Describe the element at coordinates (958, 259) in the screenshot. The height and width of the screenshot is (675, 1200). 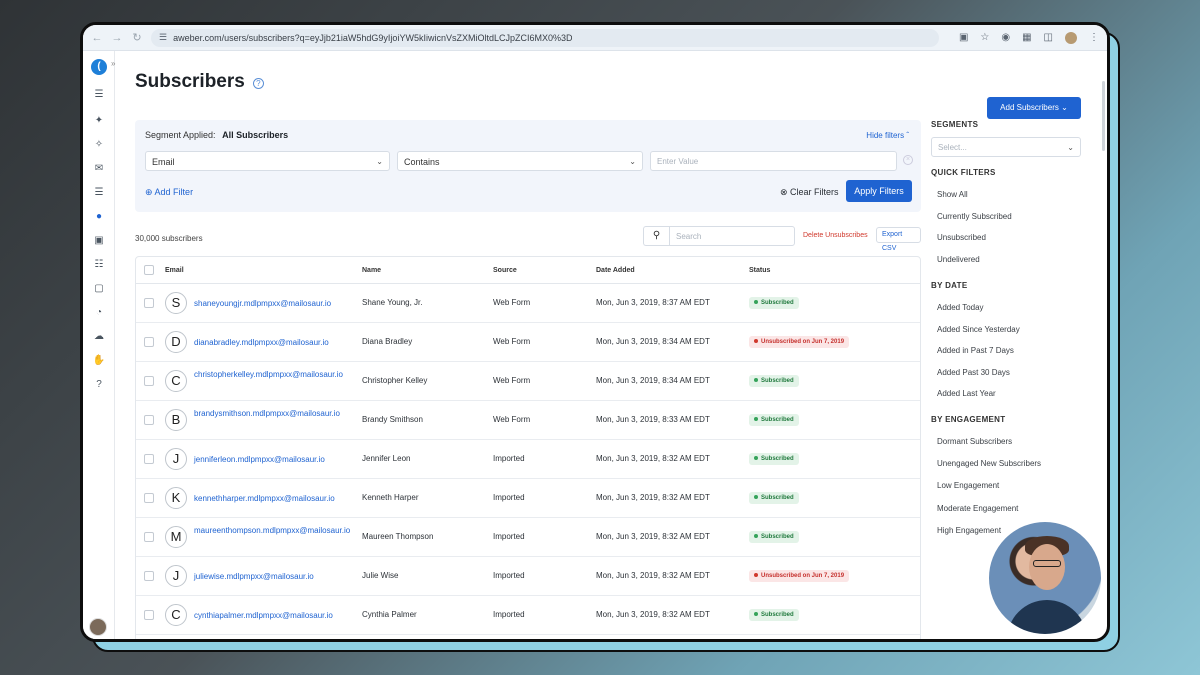
I see `quick-filter-item: Undelivered` at that location.